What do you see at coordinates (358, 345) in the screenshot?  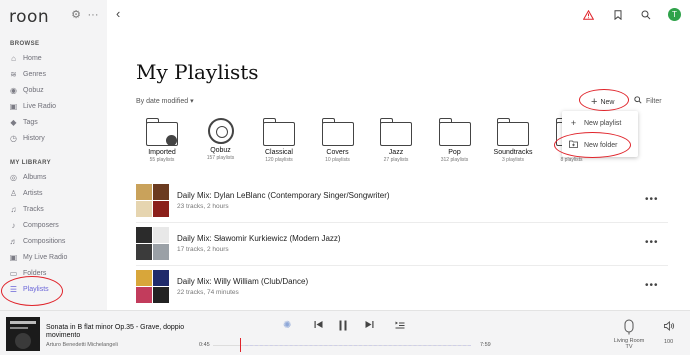 I see `seek-waveform` at bounding box center [358, 345].